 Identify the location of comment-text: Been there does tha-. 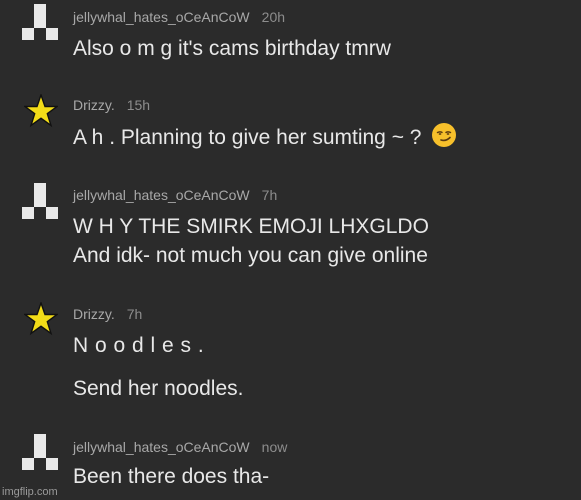
(171, 476).